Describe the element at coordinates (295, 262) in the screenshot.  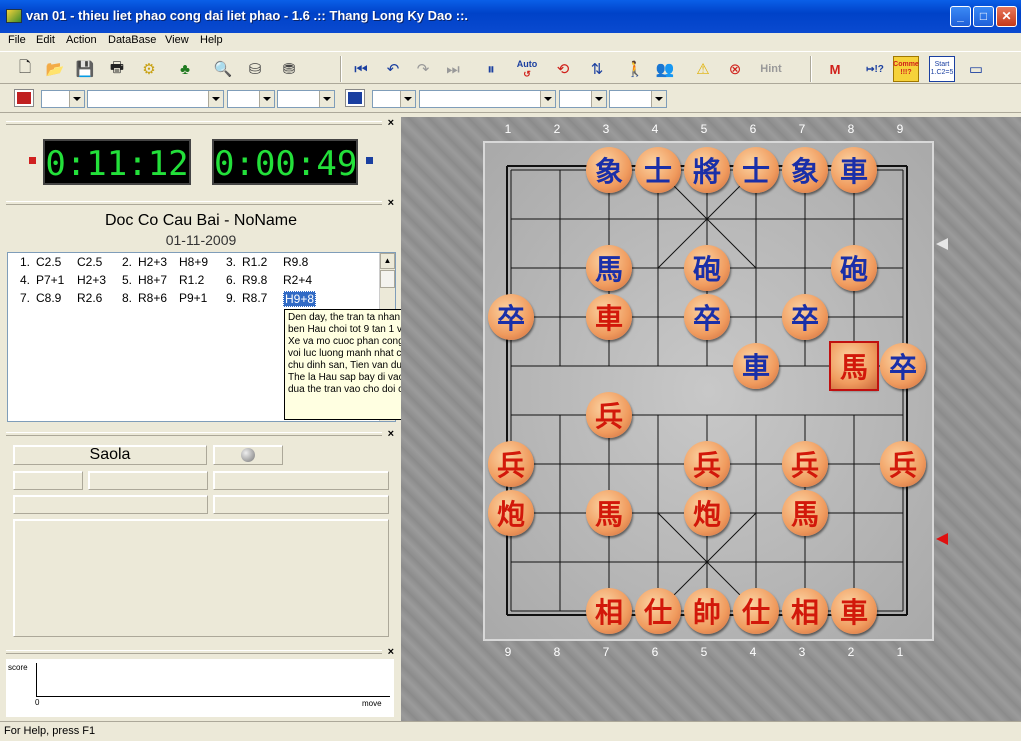
I see `blue-move: R9.8` at that location.